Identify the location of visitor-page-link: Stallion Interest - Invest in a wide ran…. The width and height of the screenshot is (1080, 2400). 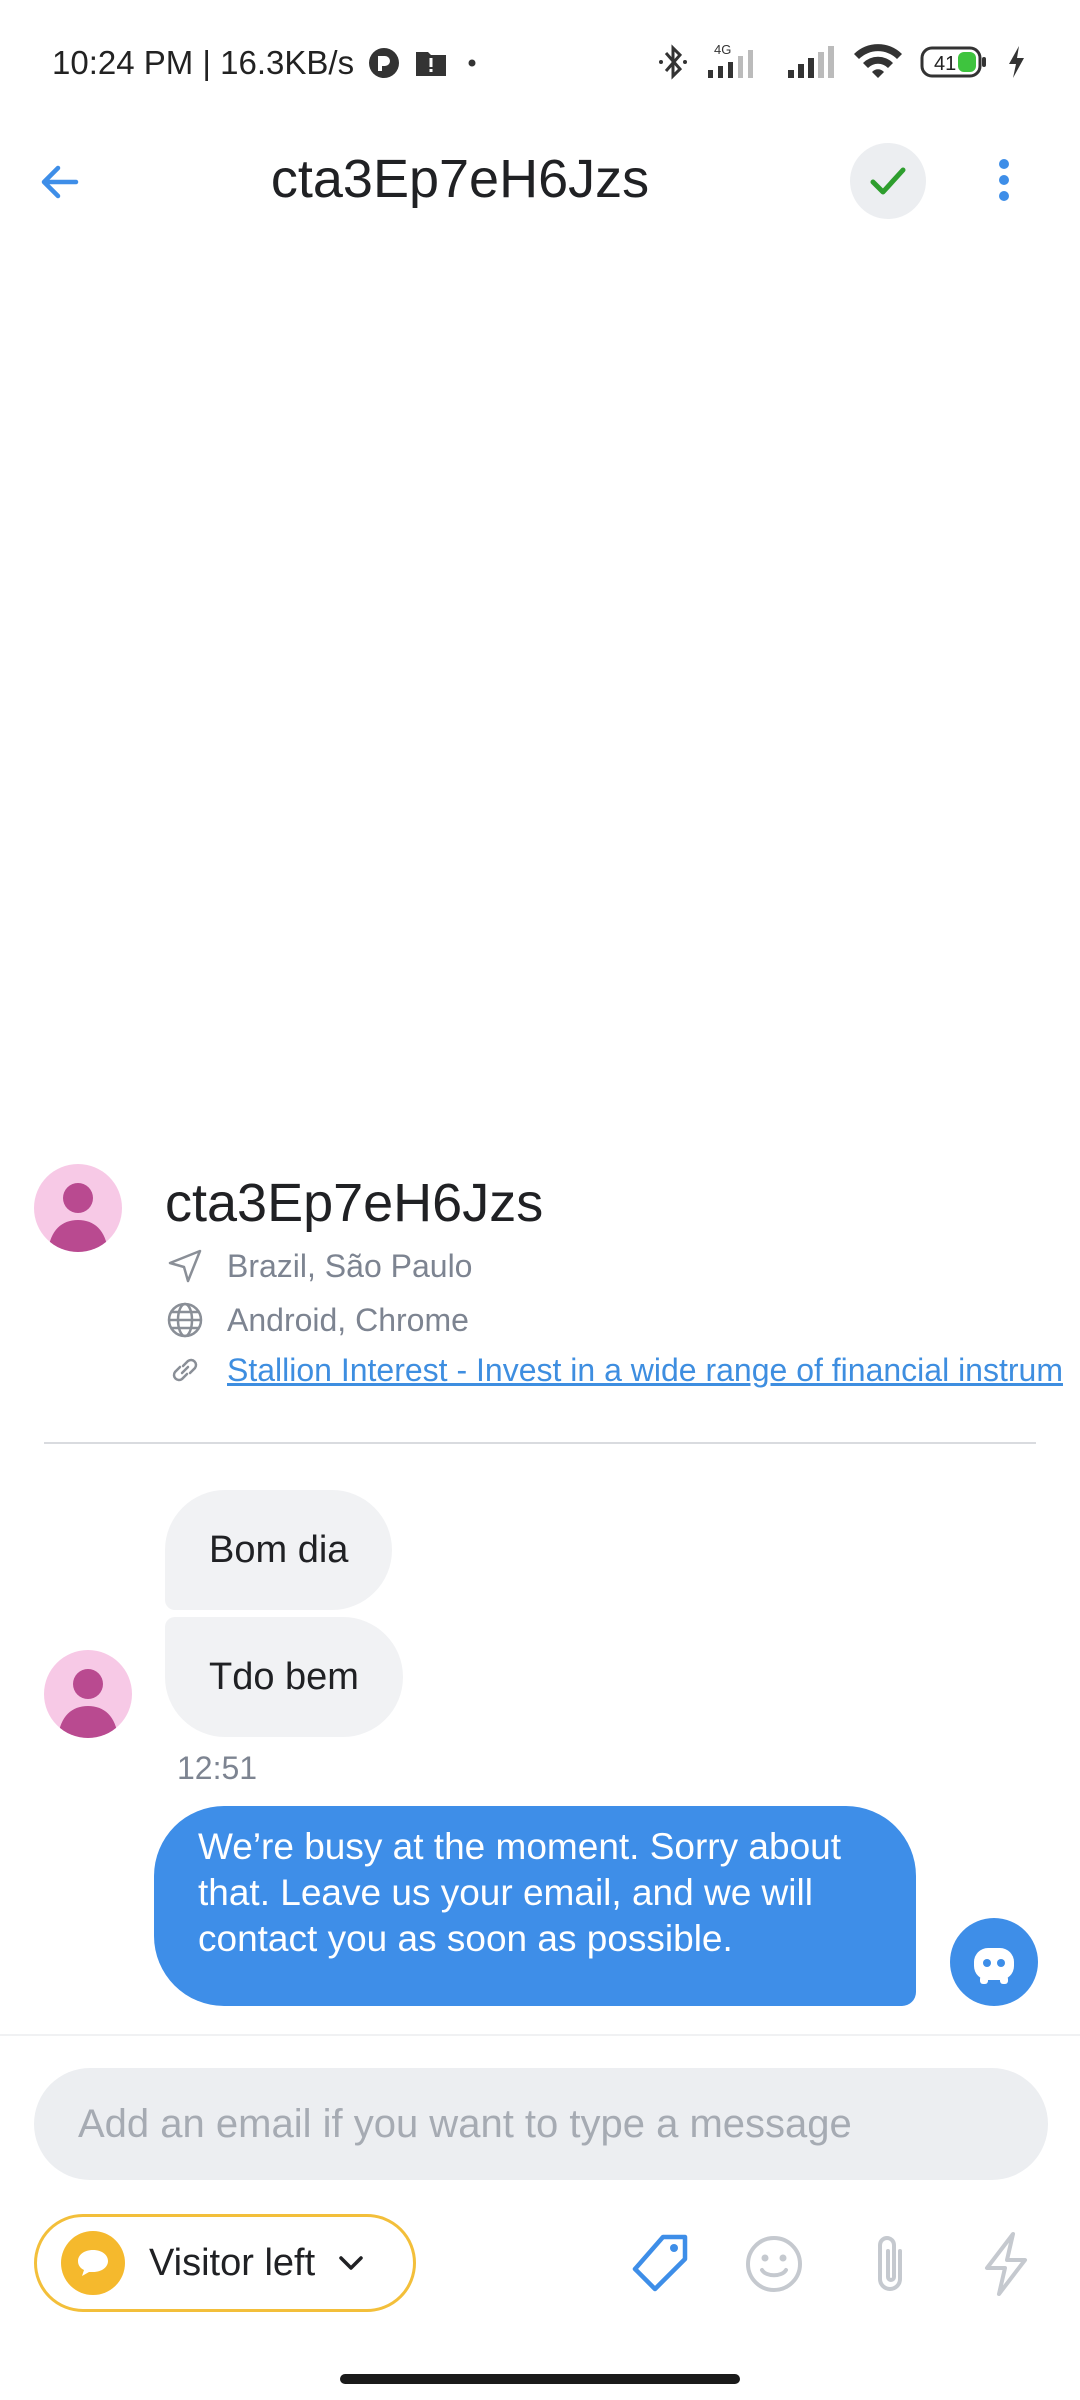
(645, 1370).